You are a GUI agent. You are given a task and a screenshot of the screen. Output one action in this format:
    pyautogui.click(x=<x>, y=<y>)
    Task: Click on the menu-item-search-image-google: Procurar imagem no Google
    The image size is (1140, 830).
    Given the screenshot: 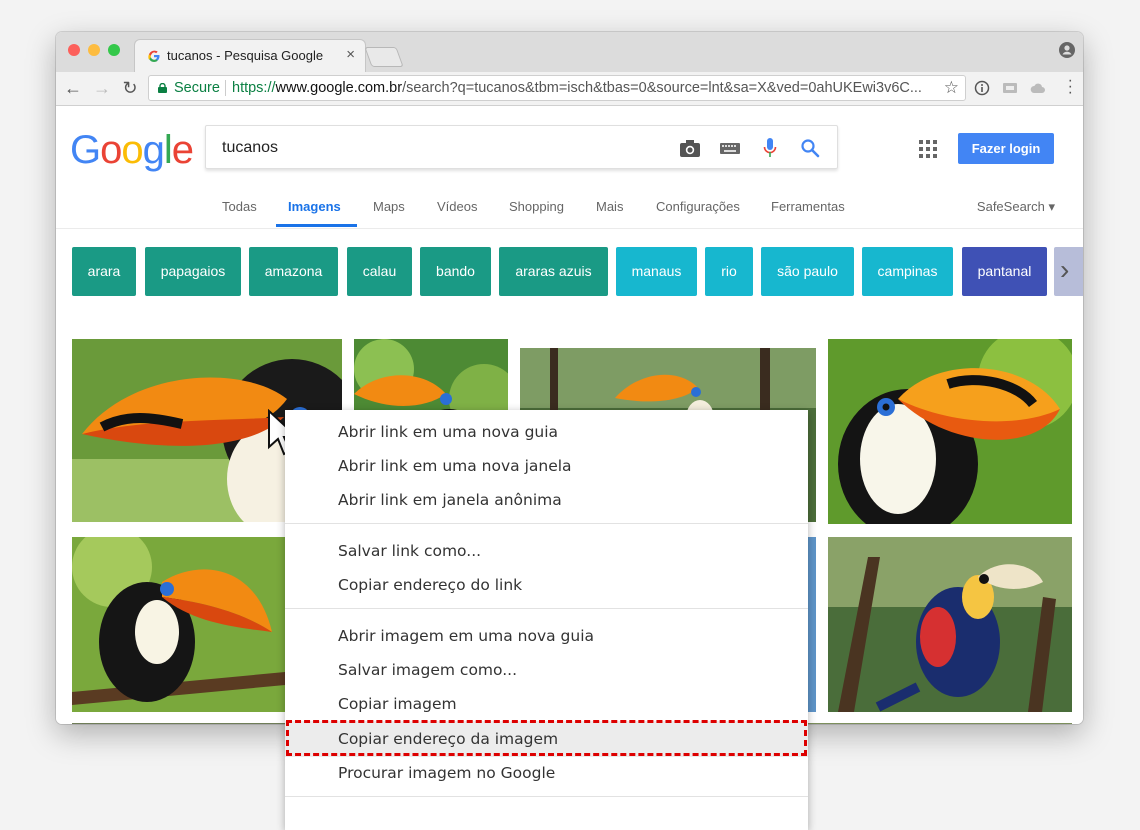 What is the action you would take?
    pyautogui.click(x=446, y=773)
    